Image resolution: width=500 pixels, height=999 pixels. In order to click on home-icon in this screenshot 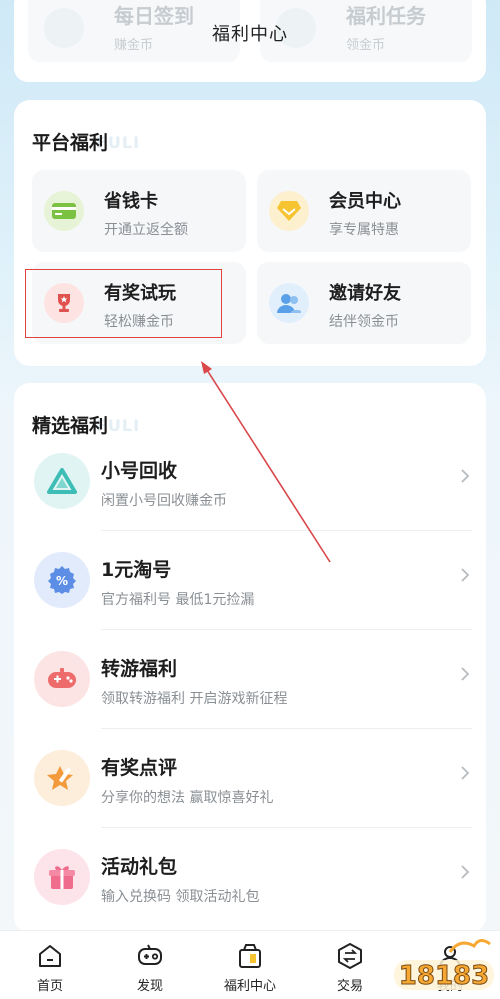, I will do `click(50, 956)`.